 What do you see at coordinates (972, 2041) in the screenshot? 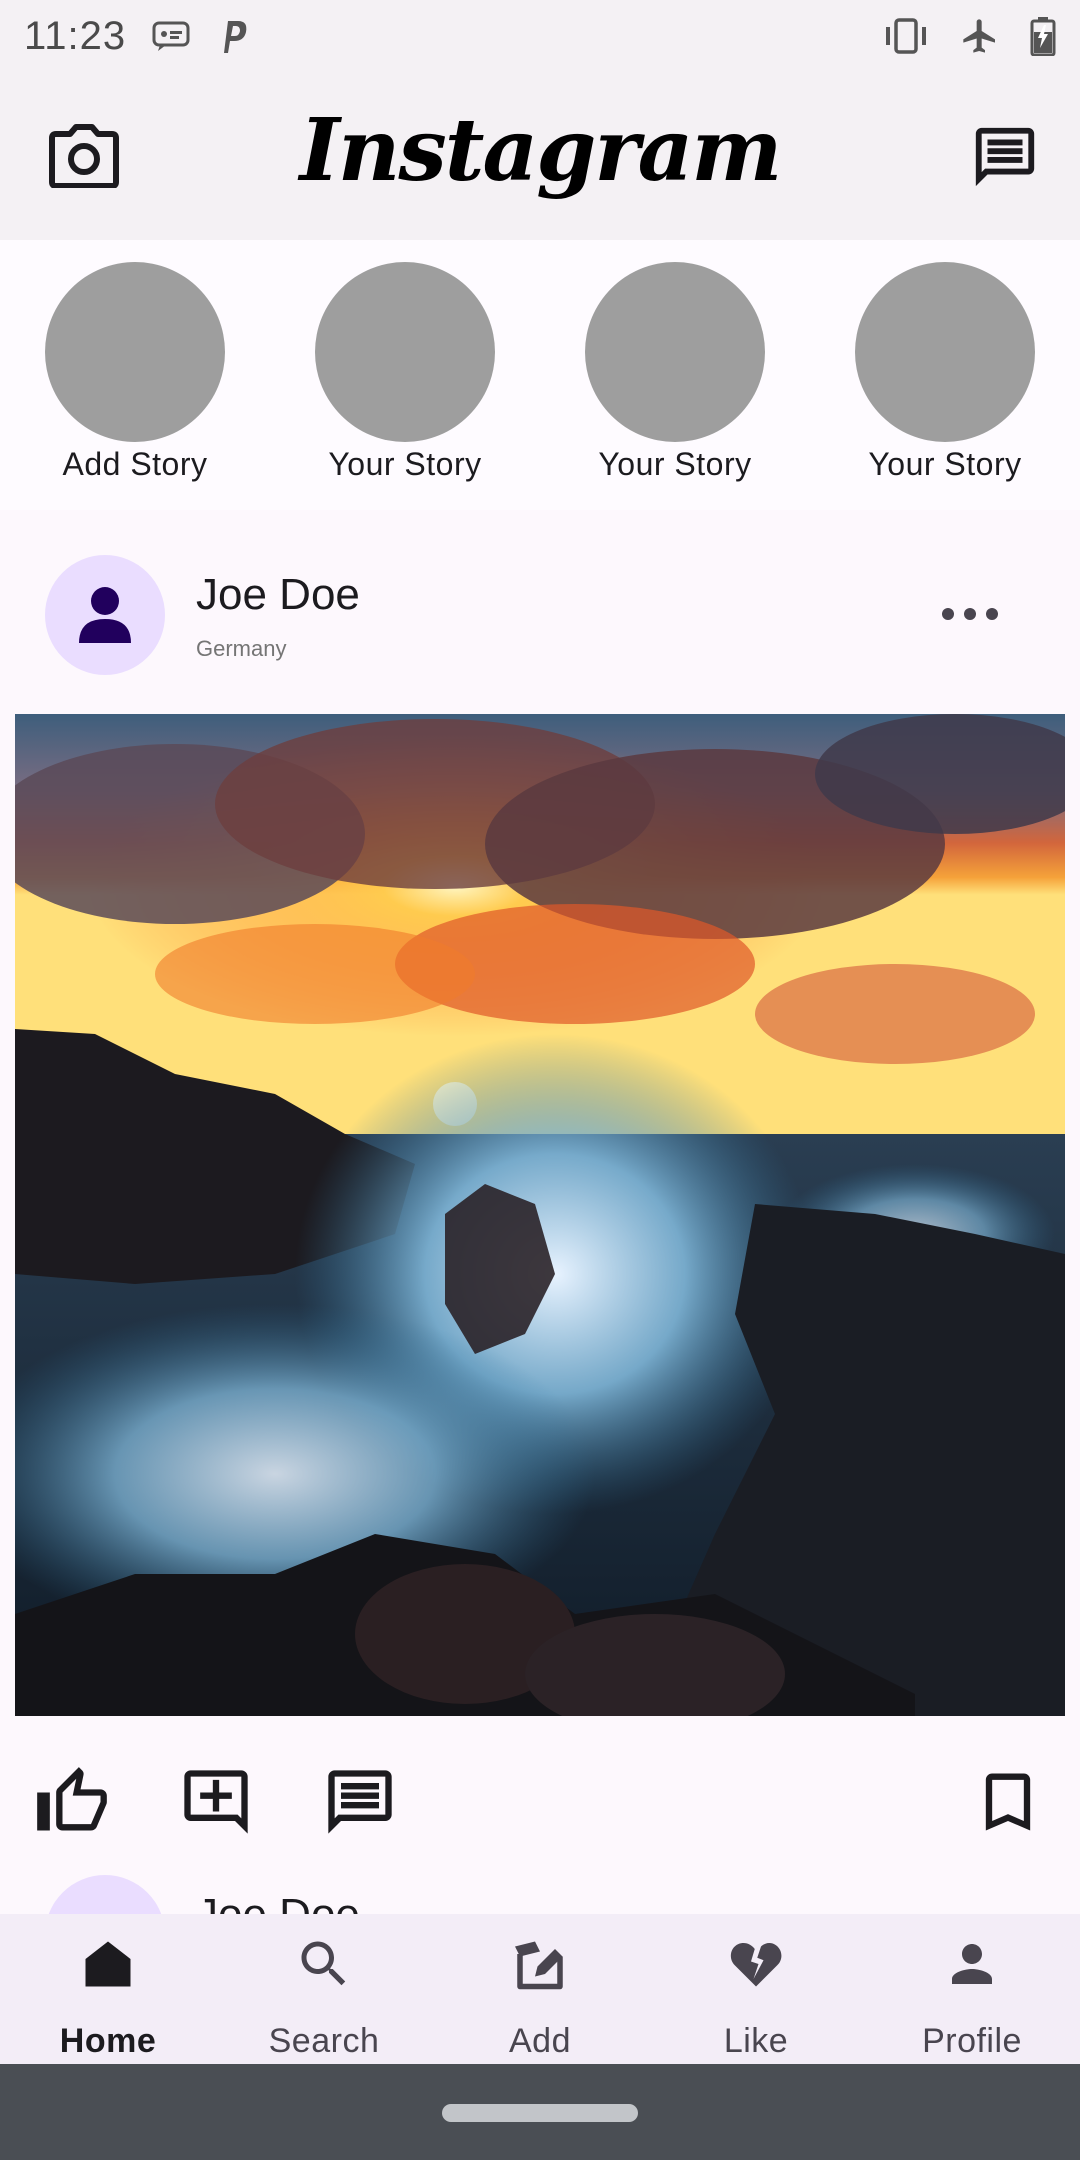
I see `nav-label: Profile` at bounding box center [972, 2041].